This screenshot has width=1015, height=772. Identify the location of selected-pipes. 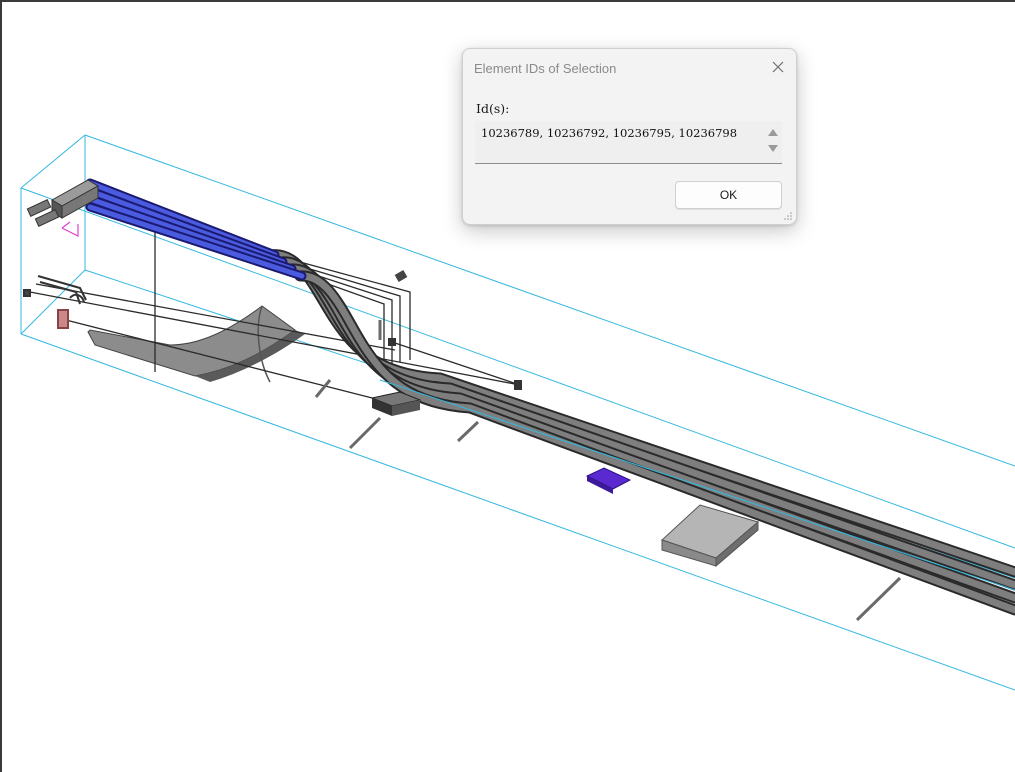
(196, 229).